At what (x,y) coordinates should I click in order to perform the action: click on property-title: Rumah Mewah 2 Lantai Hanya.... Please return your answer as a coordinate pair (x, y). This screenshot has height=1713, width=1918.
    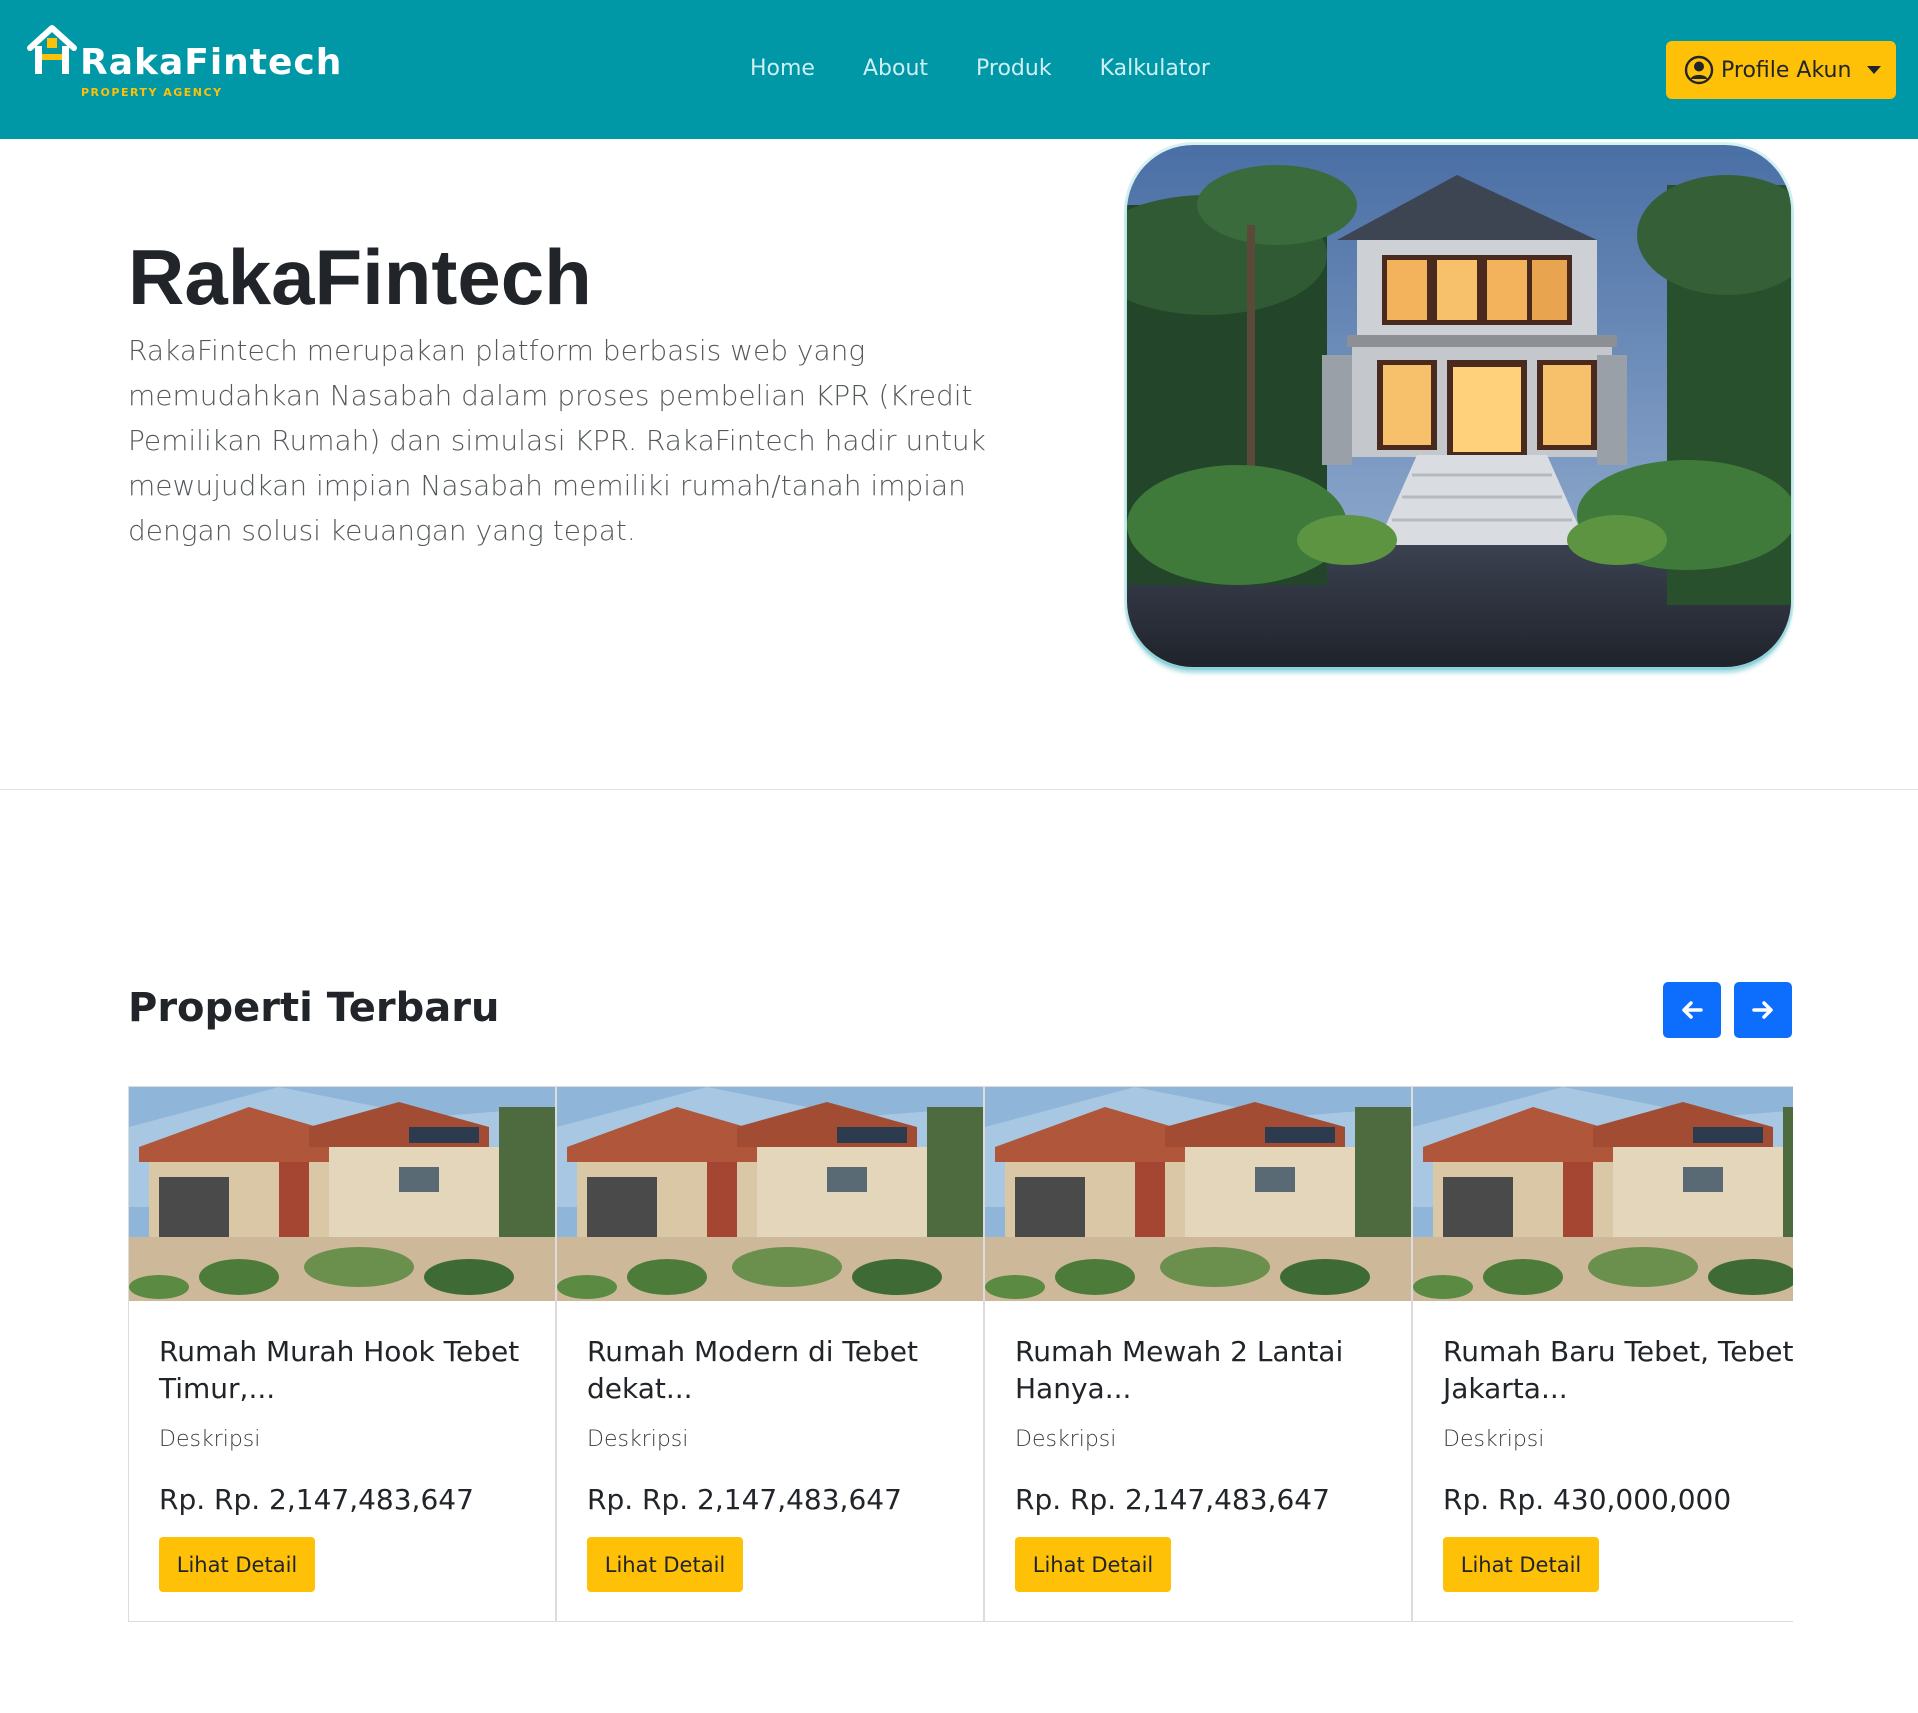
    Looking at the image, I should click on (1205, 1370).